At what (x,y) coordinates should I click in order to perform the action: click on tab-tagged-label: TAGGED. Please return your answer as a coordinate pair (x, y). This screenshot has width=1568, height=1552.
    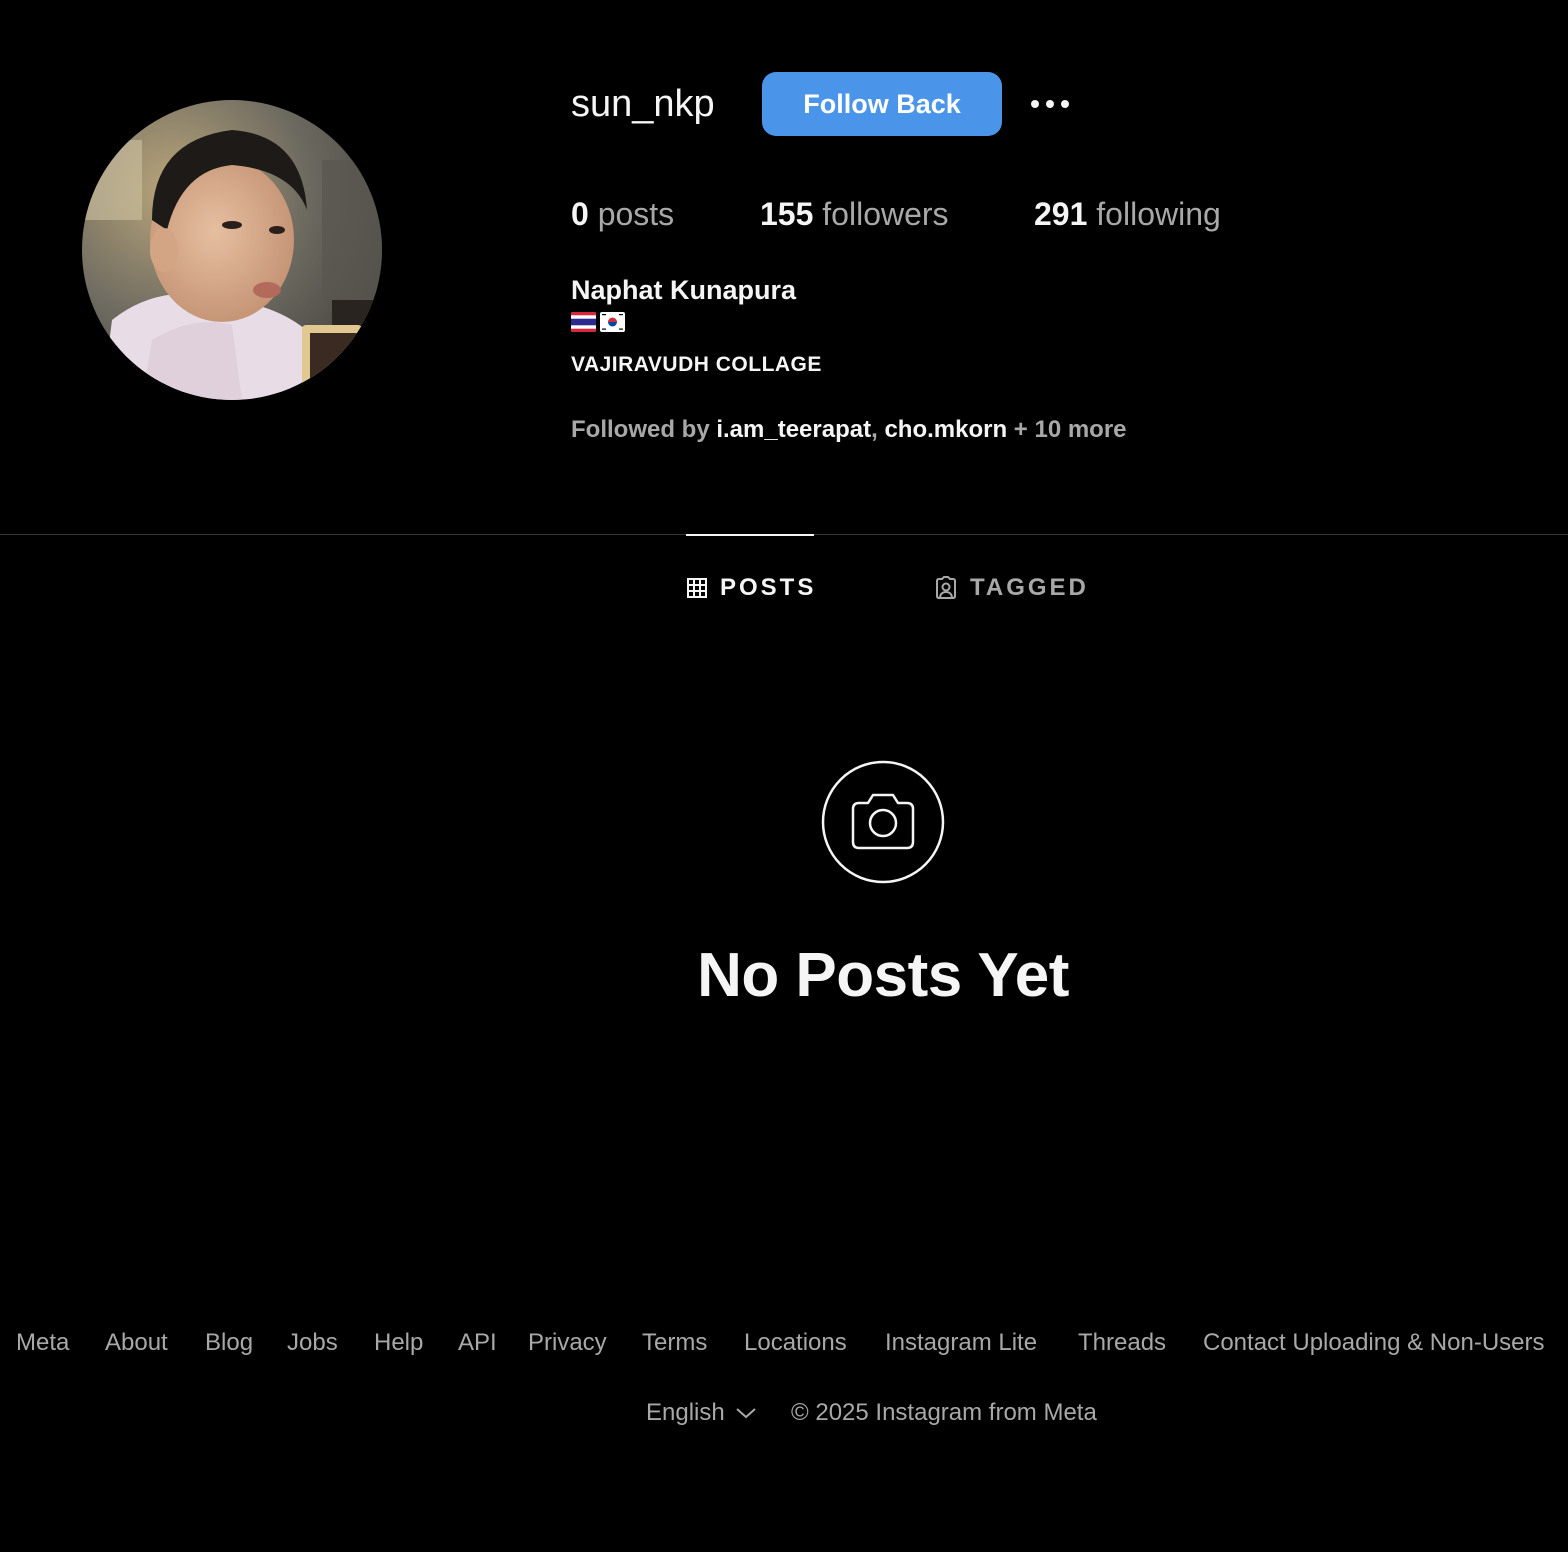
    Looking at the image, I should click on (1029, 587).